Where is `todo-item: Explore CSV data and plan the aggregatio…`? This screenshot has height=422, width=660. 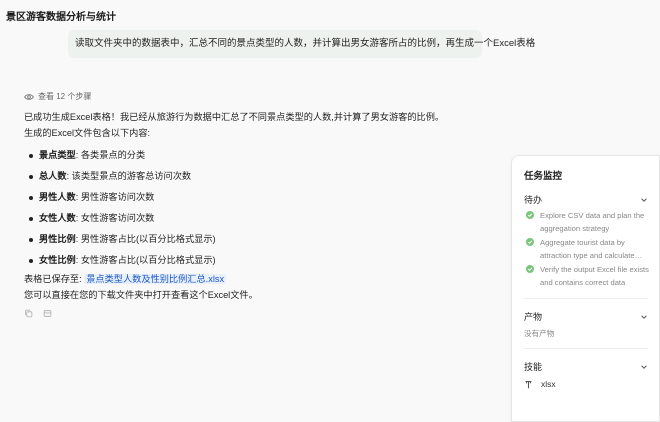 todo-item: Explore CSV data and plan the aggregatio… is located at coordinates (588, 222).